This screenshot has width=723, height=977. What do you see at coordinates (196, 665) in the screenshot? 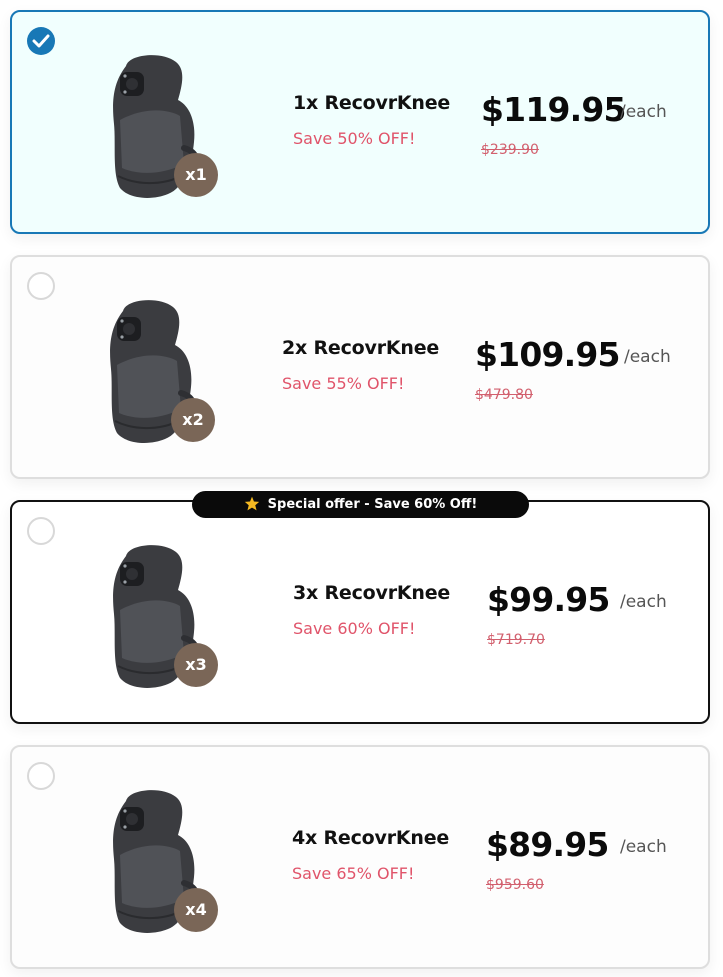
I see `quantity-badge: x3` at bounding box center [196, 665].